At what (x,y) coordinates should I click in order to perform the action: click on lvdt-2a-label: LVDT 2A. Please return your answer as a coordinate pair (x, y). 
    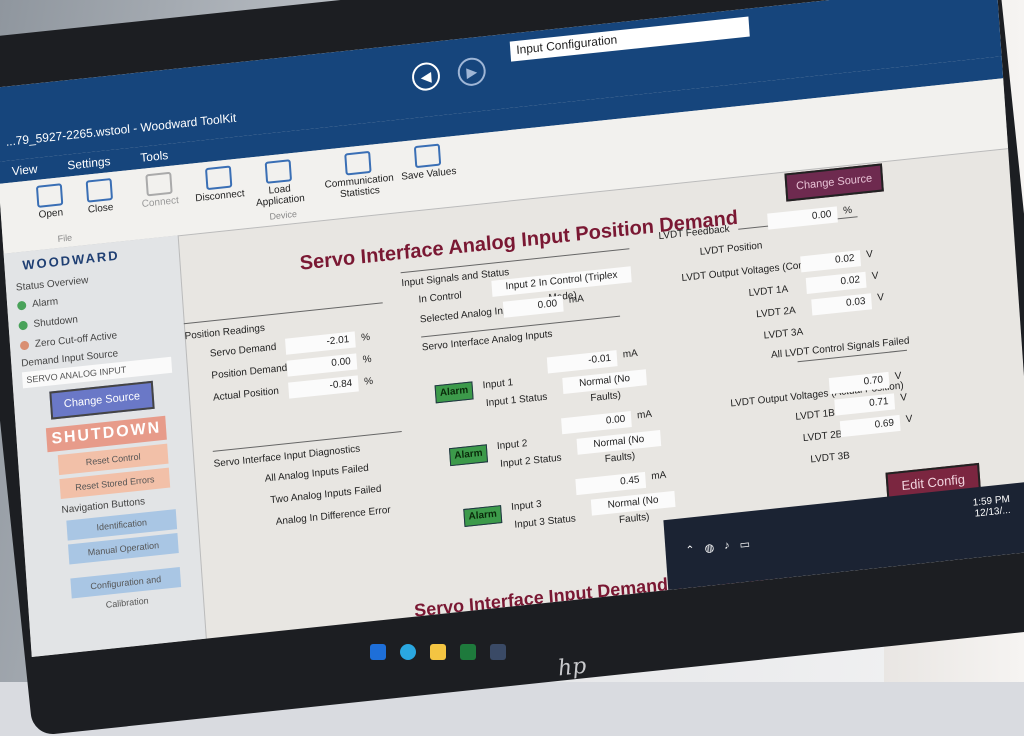
    Looking at the image, I should click on (776, 313).